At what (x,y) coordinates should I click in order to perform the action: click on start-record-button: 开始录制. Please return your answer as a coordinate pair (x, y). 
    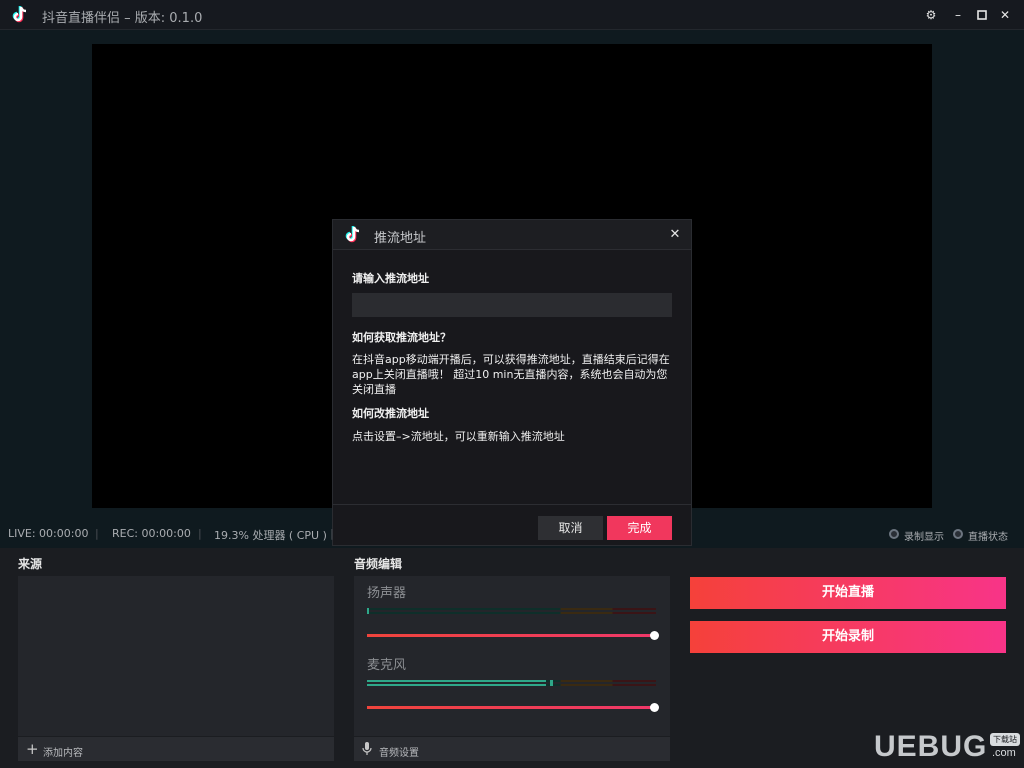
    Looking at the image, I should click on (848, 637).